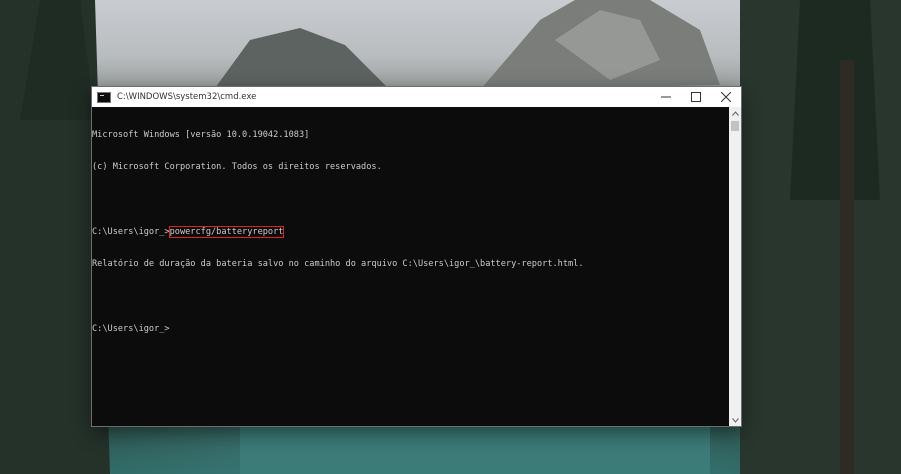 The image size is (901, 474). I want to click on close-button, so click(726, 97).